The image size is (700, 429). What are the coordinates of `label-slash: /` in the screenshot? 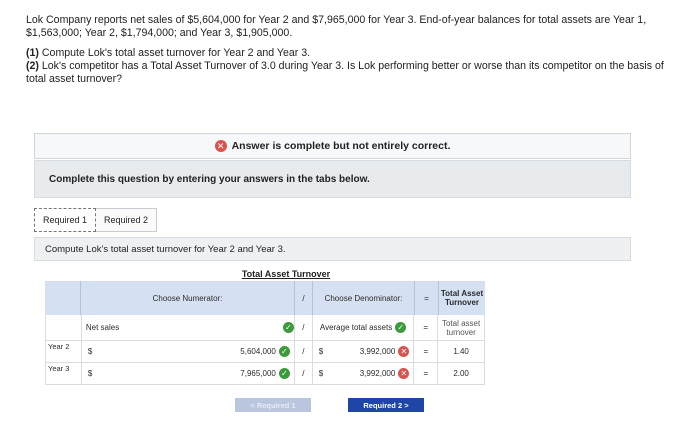 It's located at (304, 327).